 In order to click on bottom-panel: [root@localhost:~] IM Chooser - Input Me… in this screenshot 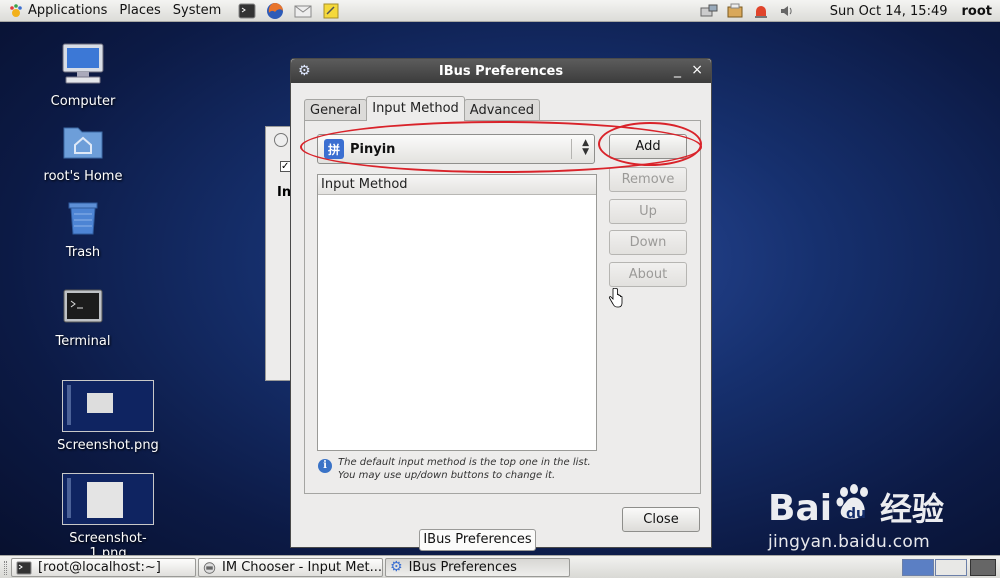, I will do `click(500, 566)`.